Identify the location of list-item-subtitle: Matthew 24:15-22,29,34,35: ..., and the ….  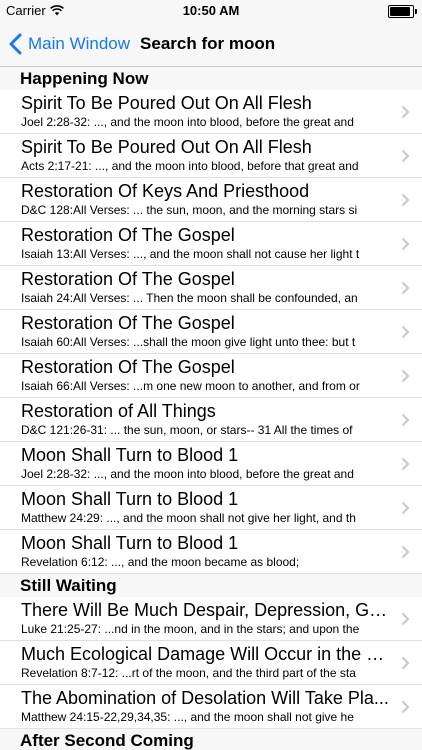
(187, 717).